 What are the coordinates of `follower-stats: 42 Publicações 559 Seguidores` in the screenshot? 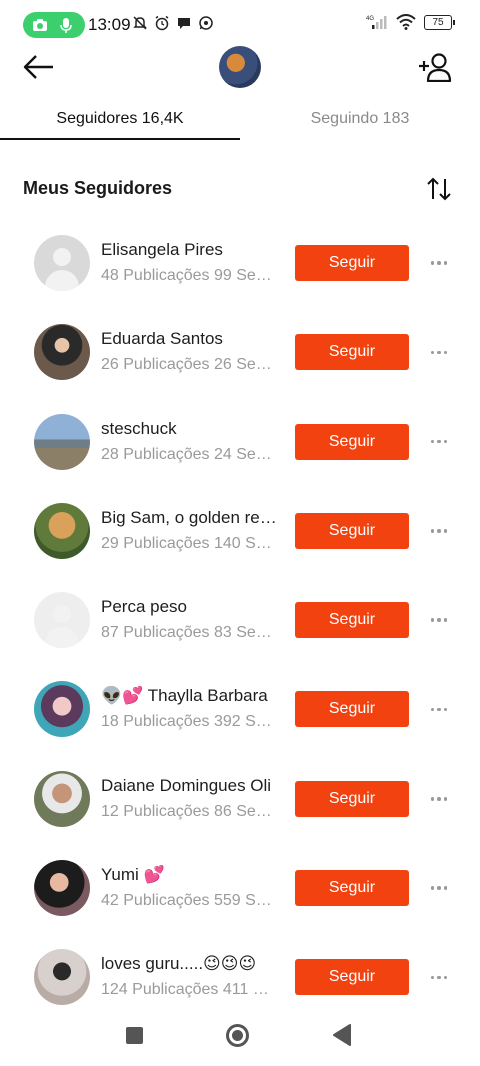 It's located at (189, 901).